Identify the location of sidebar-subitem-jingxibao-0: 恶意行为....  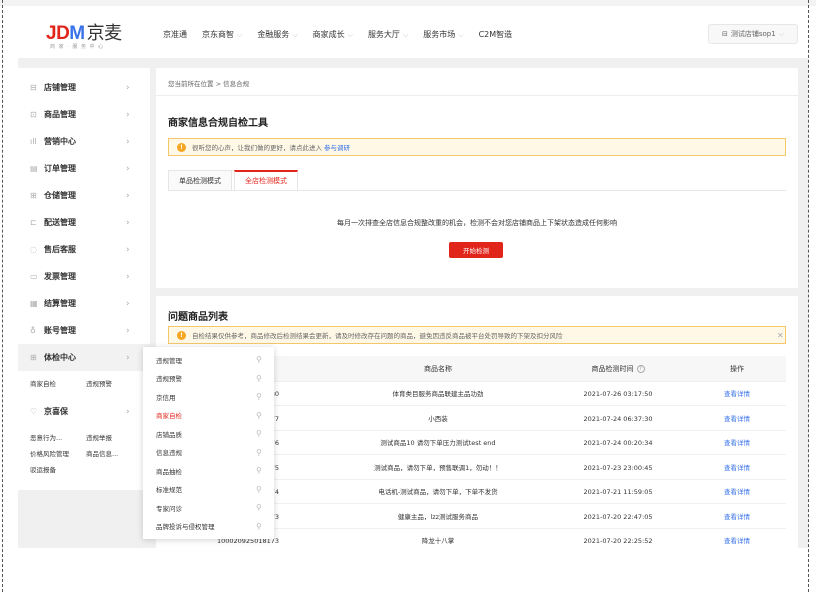
(46, 437).